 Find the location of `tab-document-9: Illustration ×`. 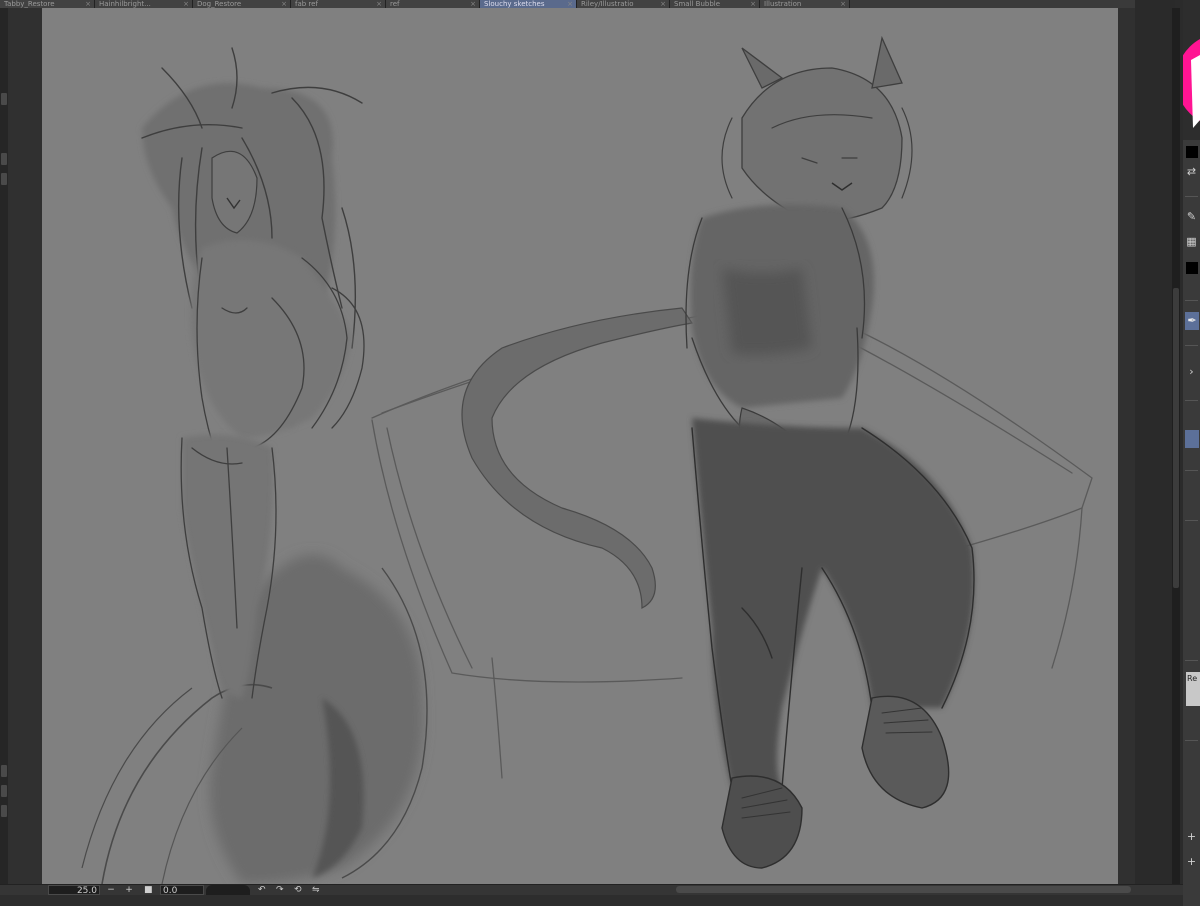

tab-document-9: Illustration × is located at coordinates (805, 4).